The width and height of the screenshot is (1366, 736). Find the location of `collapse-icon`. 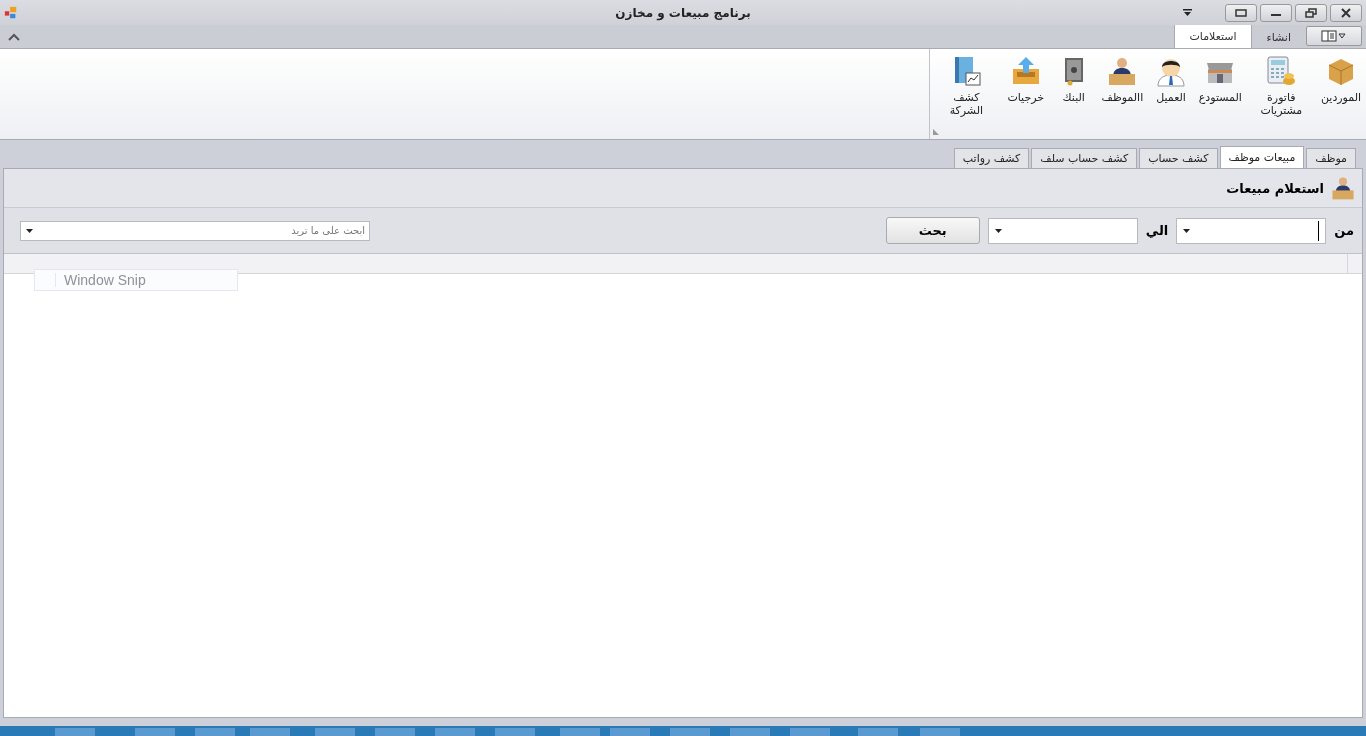

collapse-icon is located at coordinates (14, 36).